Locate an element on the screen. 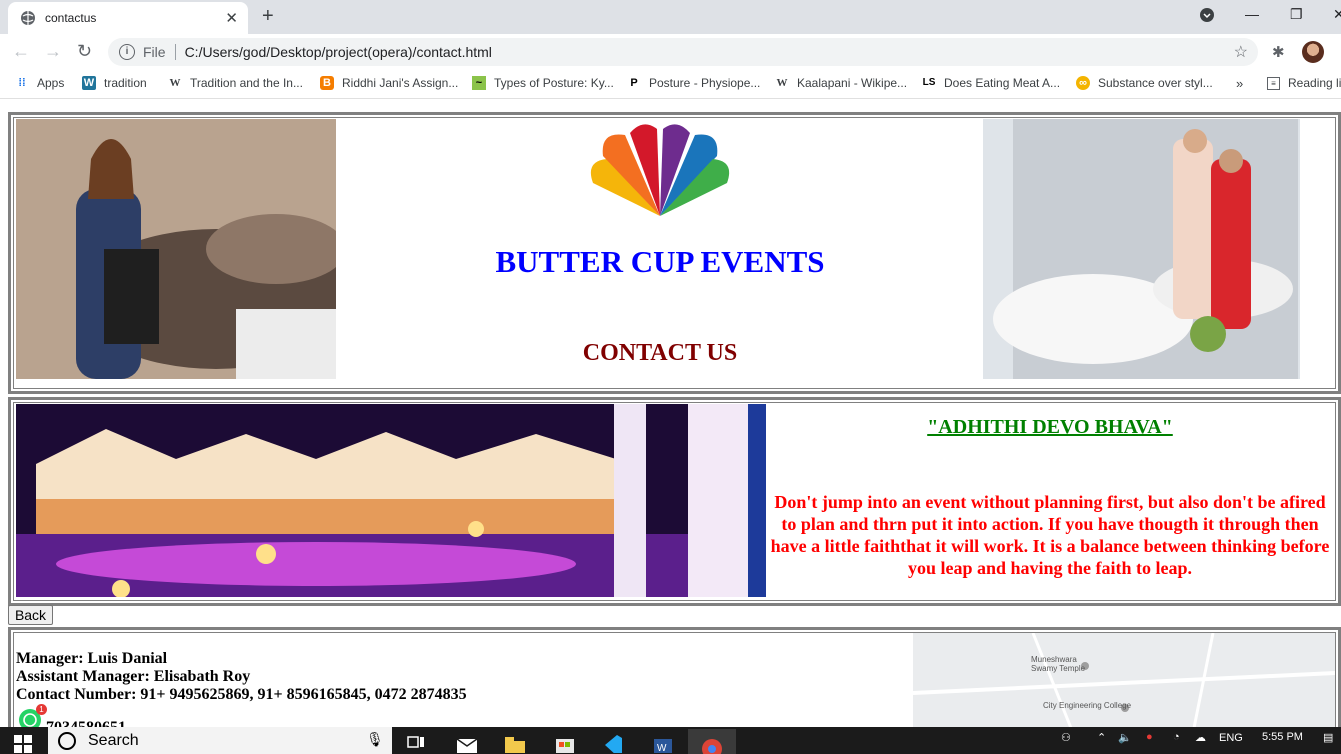  tab-close-icon: ✕ is located at coordinates (231, 18).